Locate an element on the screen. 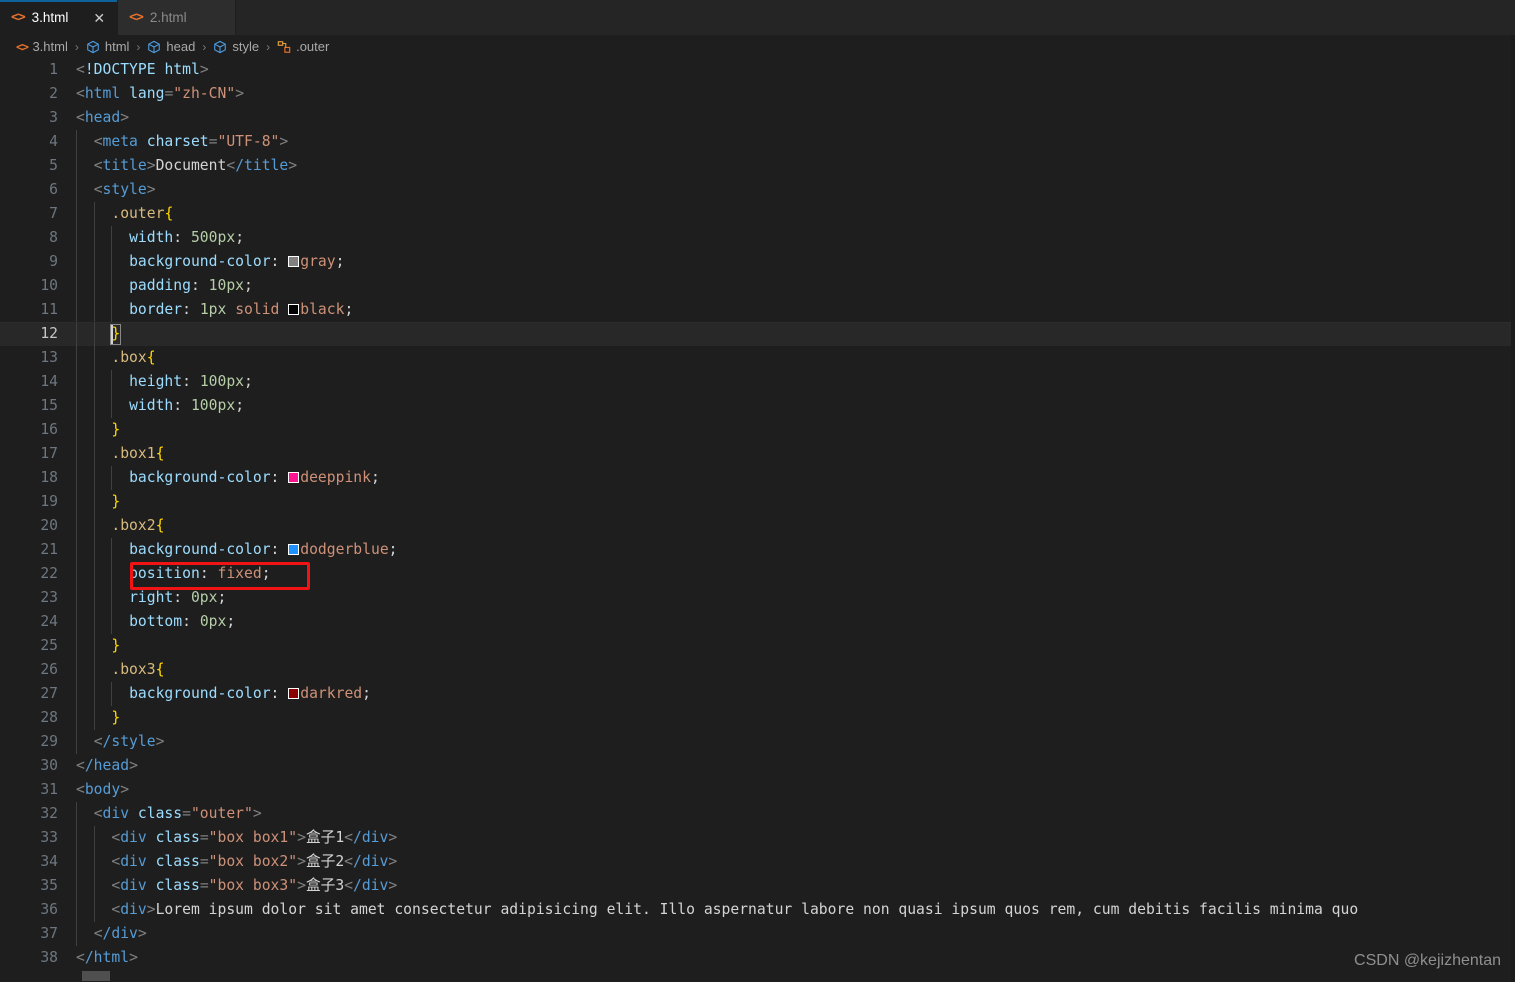 The image size is (1515, 982). code-line: 34 <div class="box box2">盒子2</div> is located at coordinates (757, 862).